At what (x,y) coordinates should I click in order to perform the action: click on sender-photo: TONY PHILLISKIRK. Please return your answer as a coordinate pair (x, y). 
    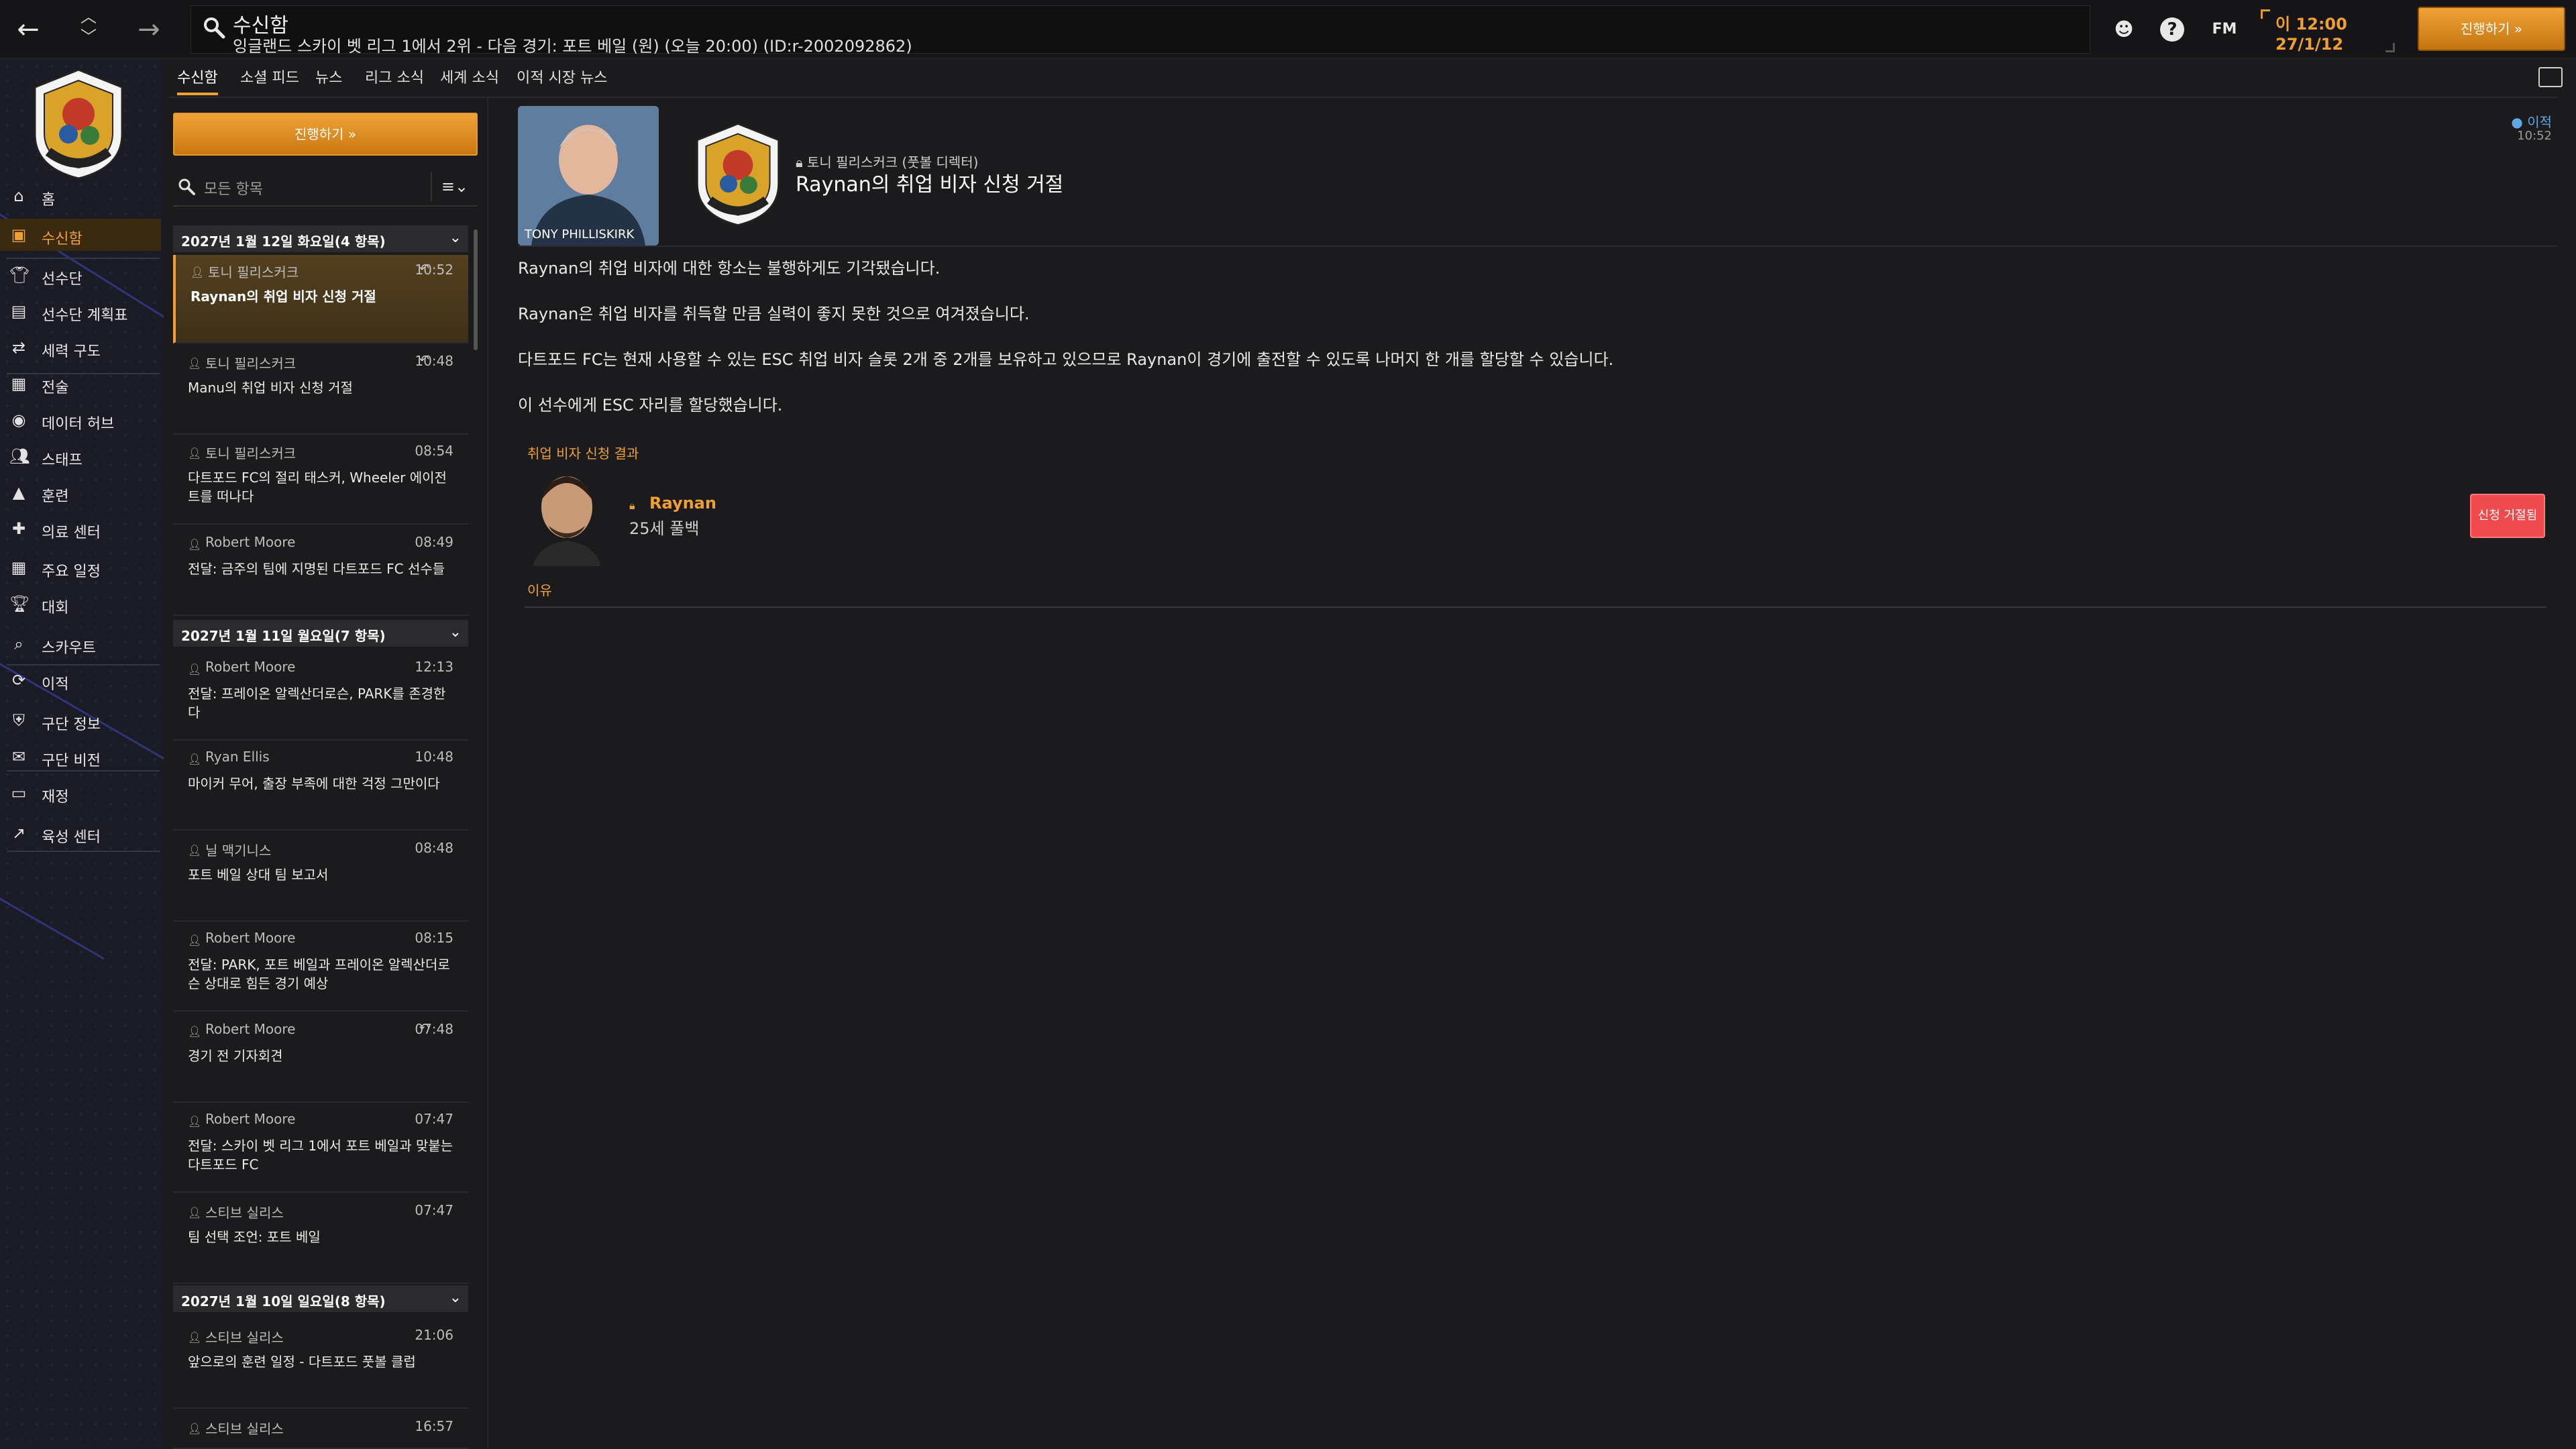
    Looking at the image, I should click on (588, 176).